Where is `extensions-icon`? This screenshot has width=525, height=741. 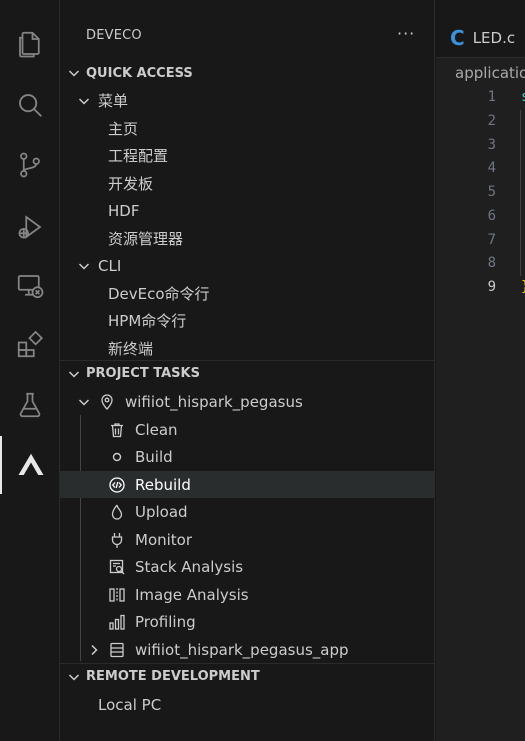
extensions-icon is located at coordinates (30, 345).